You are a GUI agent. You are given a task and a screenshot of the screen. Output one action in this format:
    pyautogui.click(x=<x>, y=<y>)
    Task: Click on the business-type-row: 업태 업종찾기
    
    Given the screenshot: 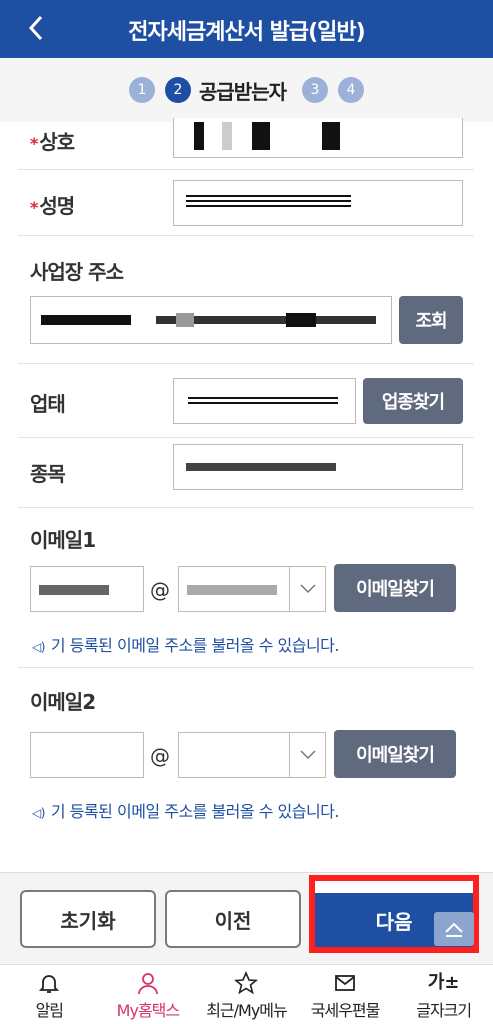 What is the action you would take?
    pyautogui.click(x=246, y=401)
    